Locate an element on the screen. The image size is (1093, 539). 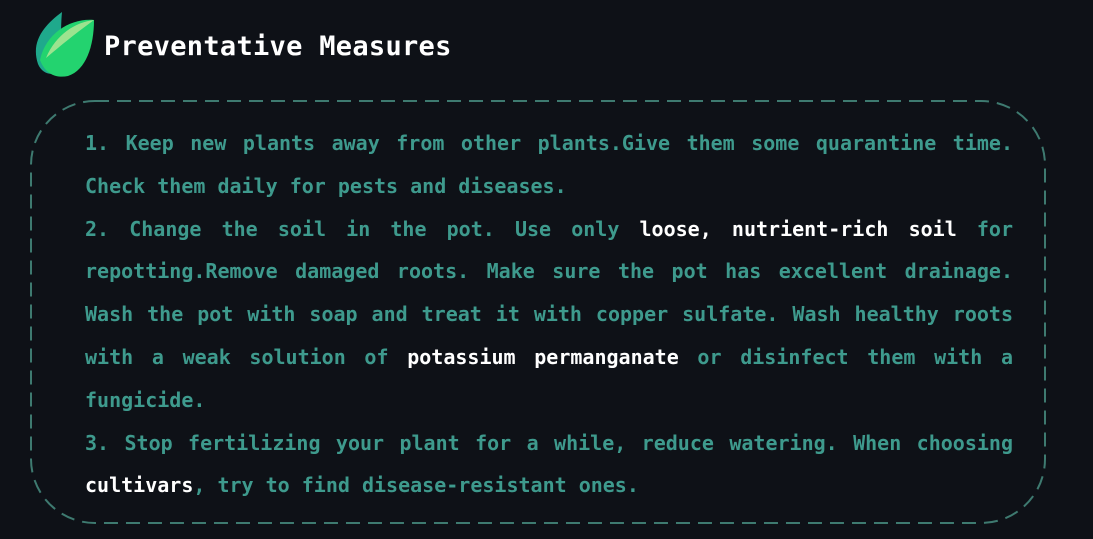
highlight-text: cultivars is located at coordinates (139, 485).